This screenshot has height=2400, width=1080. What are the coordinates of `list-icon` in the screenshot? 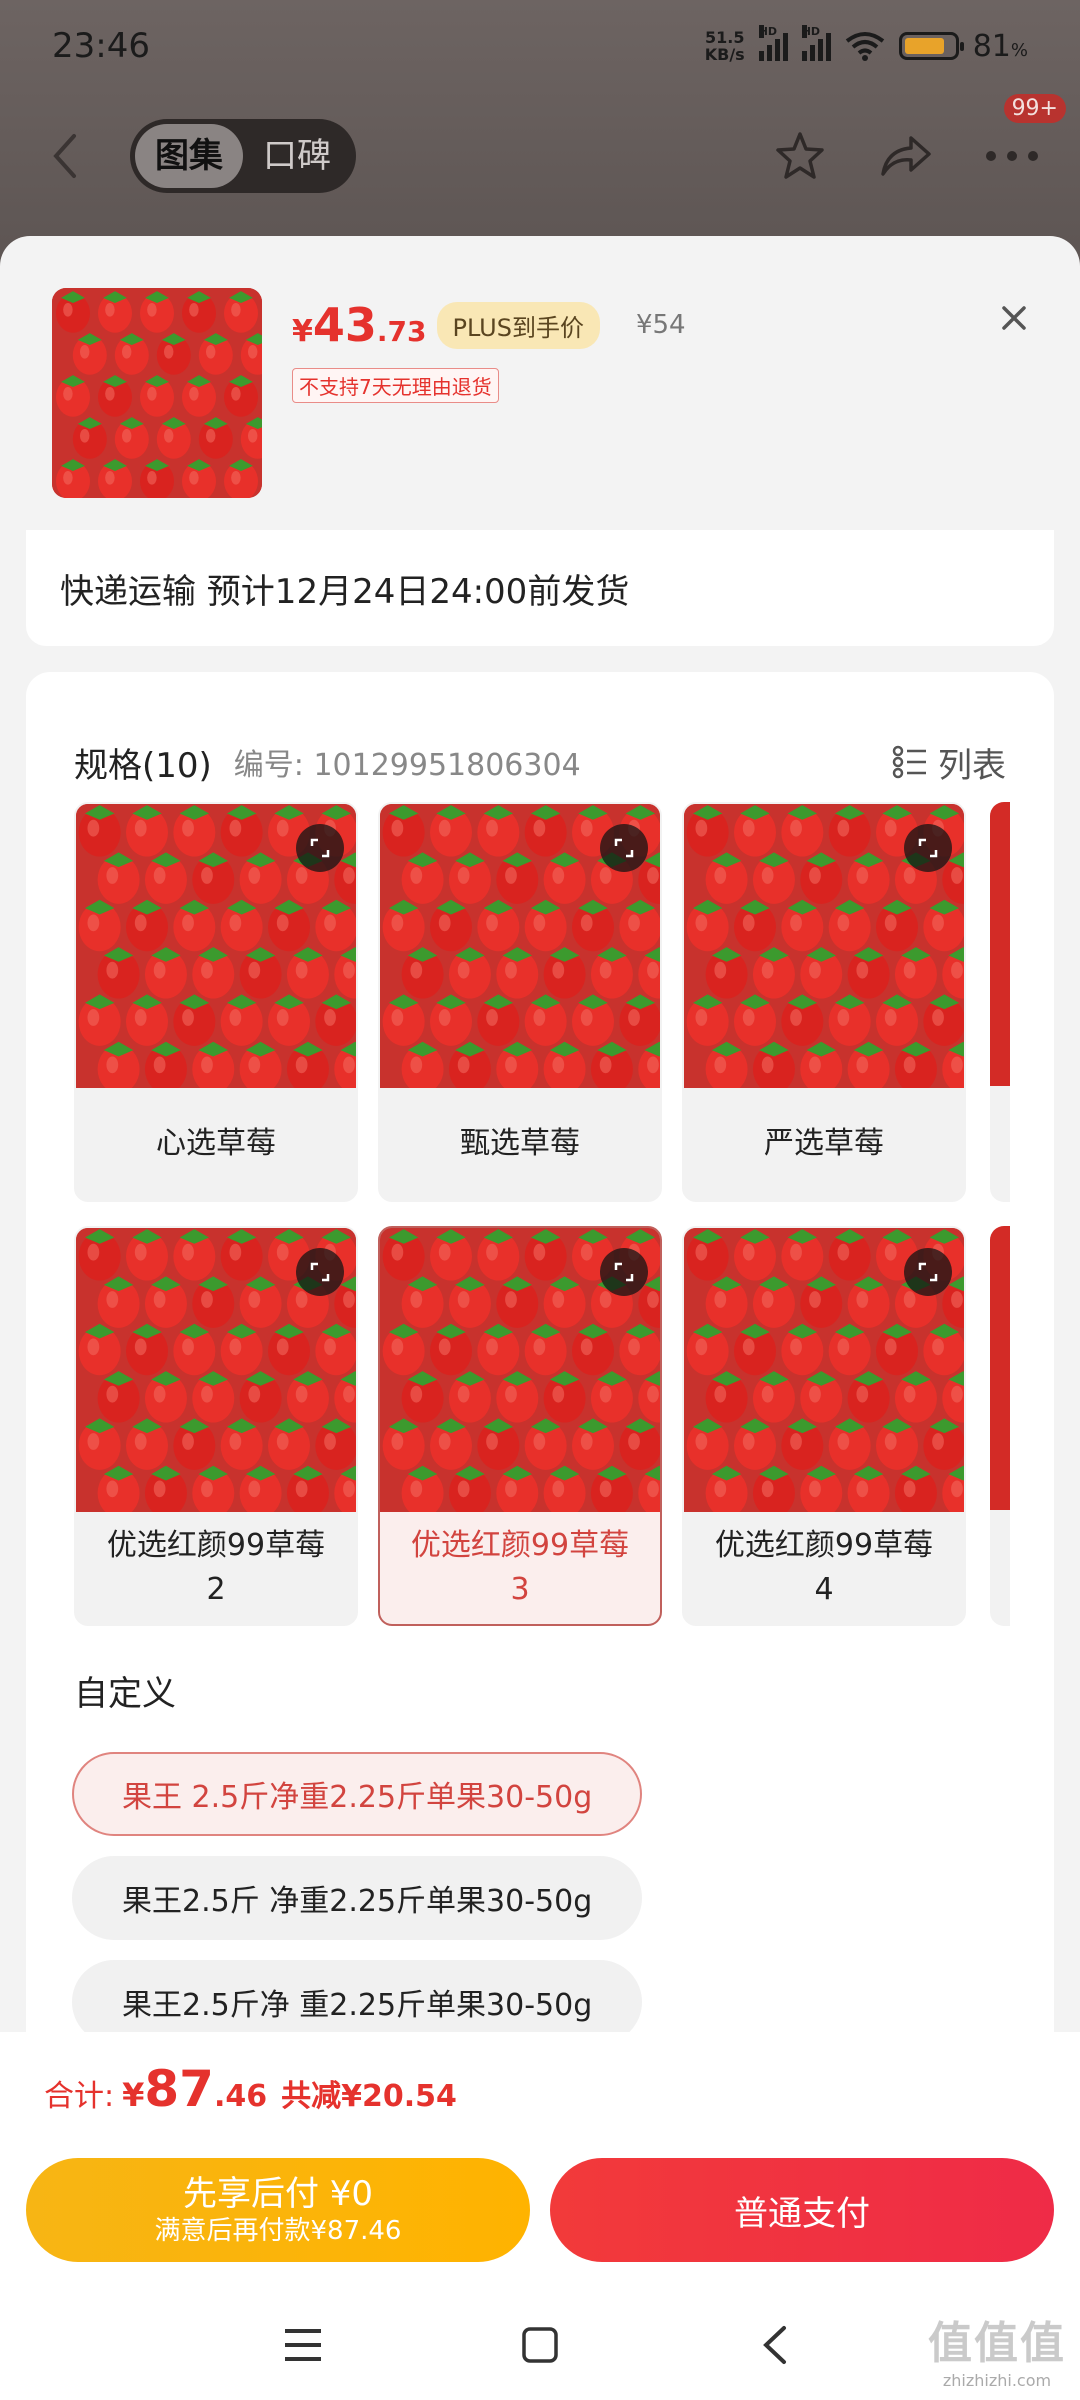 It's located at (909, 762).